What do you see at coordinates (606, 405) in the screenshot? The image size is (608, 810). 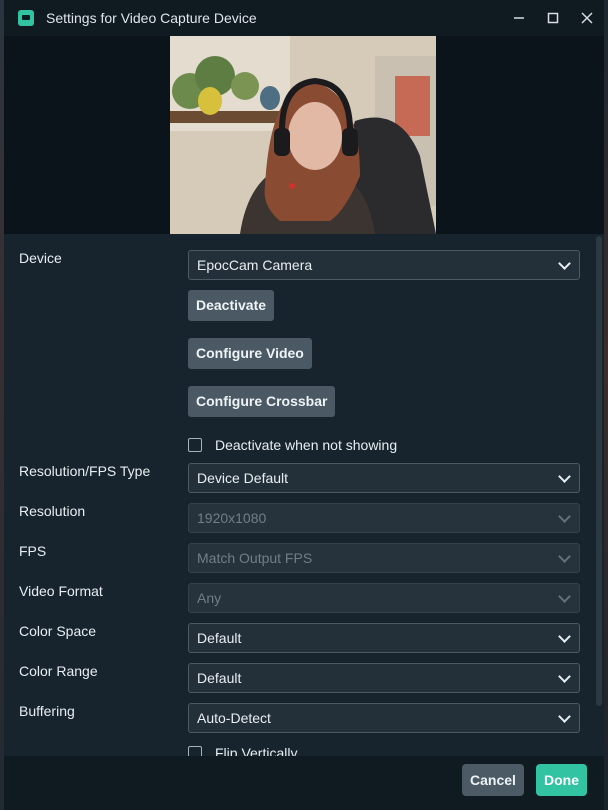 I see `background-app-edge-right` at bounding box center [606, 405].